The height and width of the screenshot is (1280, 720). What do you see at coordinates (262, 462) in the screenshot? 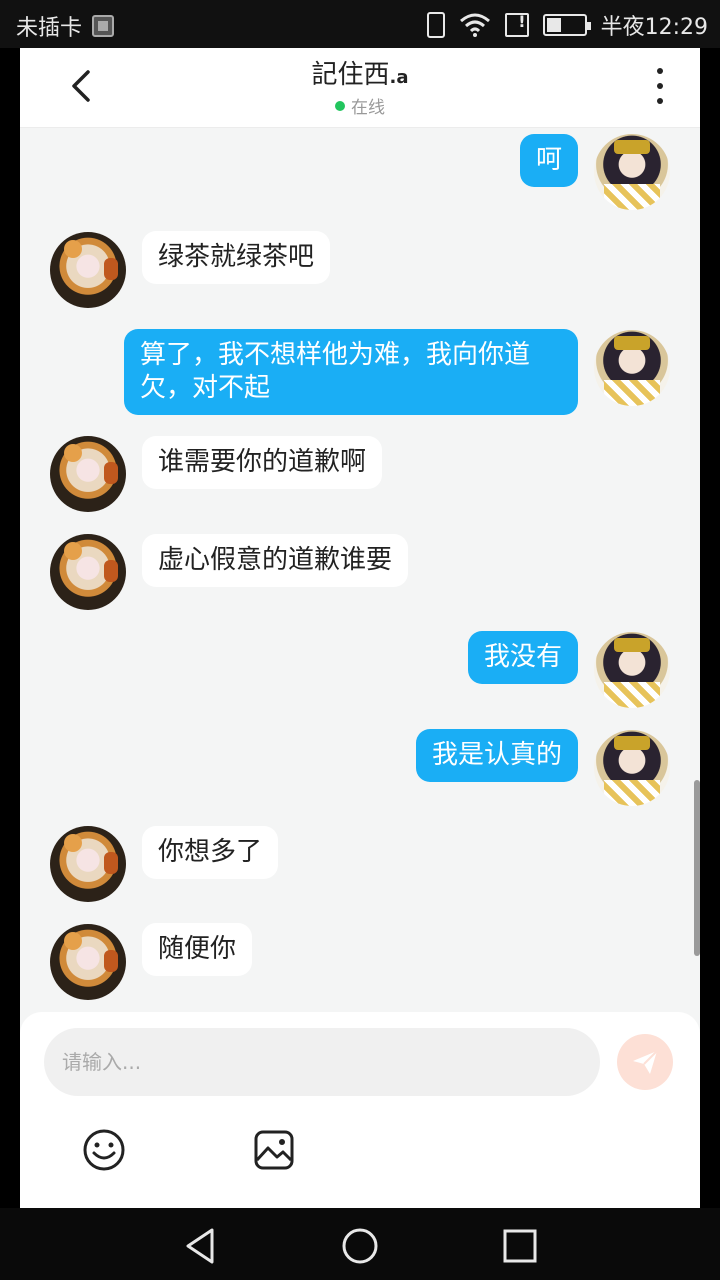
I see `message-bubble-contact: 谁需要你的道歉啊` at bounding box center [262, 462].